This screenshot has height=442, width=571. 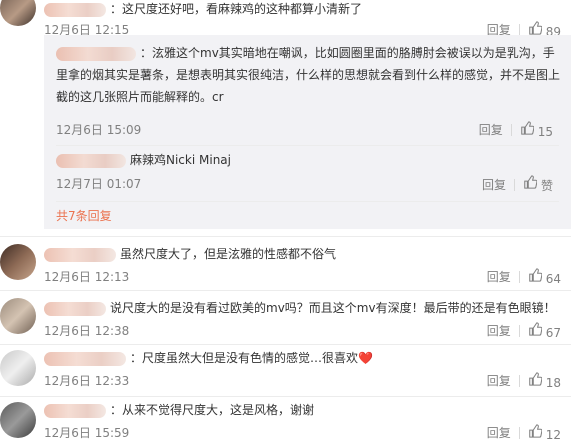 What do you see at coordinates (308, 160) in the screenshot?
I see `sub-reply-text: 麻辣鸡Nicki Minaj` at bounding box center [308, 160].